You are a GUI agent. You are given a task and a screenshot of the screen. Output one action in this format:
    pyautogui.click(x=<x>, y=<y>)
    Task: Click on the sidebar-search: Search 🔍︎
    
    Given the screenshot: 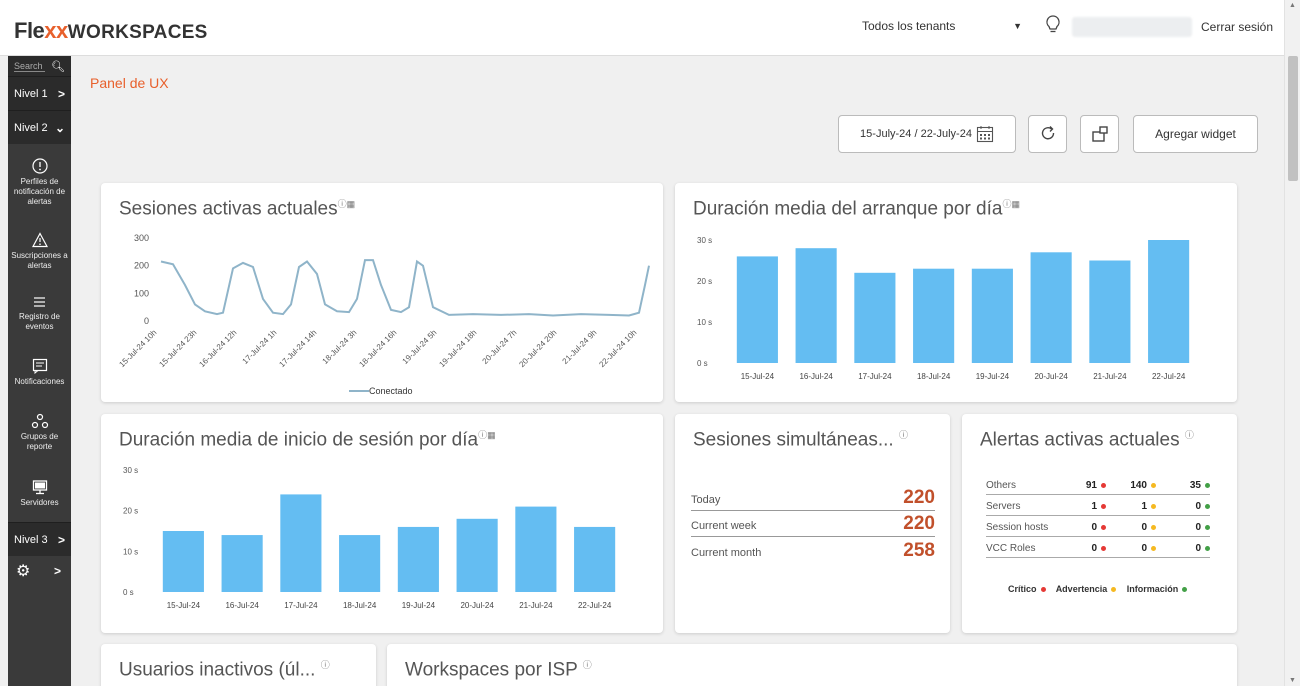 What is the action you would take?
    pyautogui.click(x=39, y=66)
    